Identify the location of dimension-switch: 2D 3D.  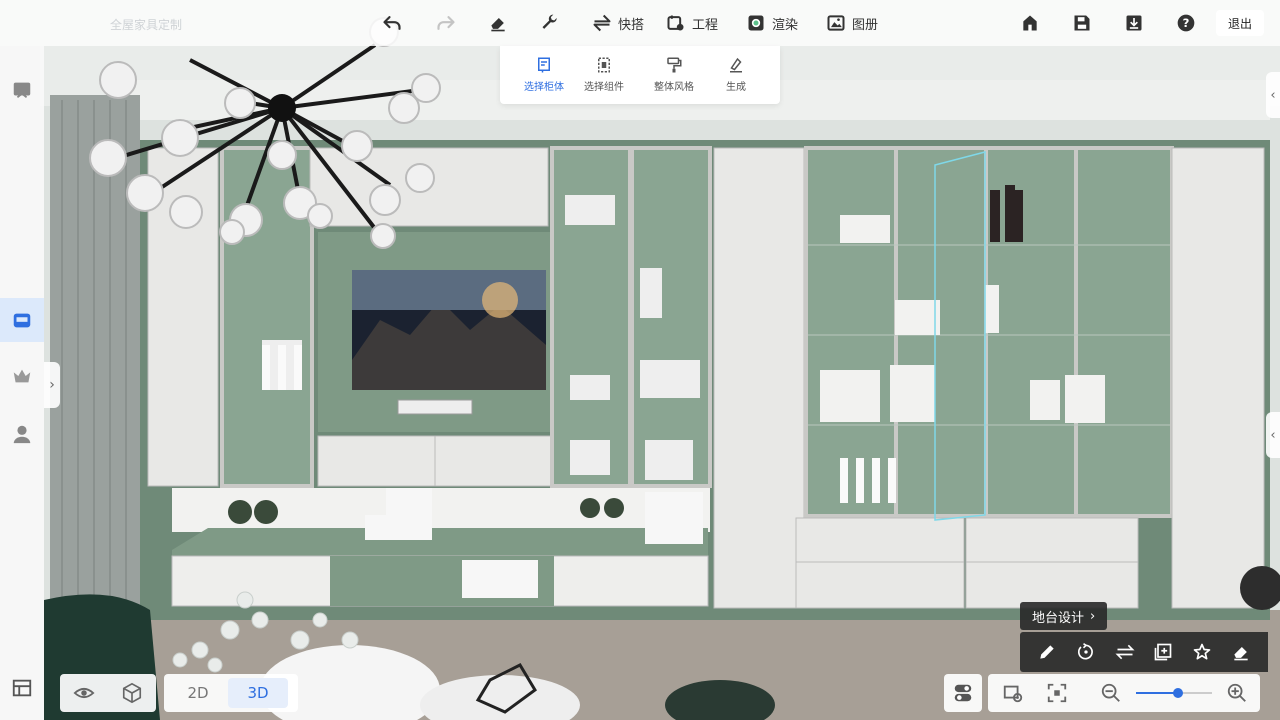
(231, 693).